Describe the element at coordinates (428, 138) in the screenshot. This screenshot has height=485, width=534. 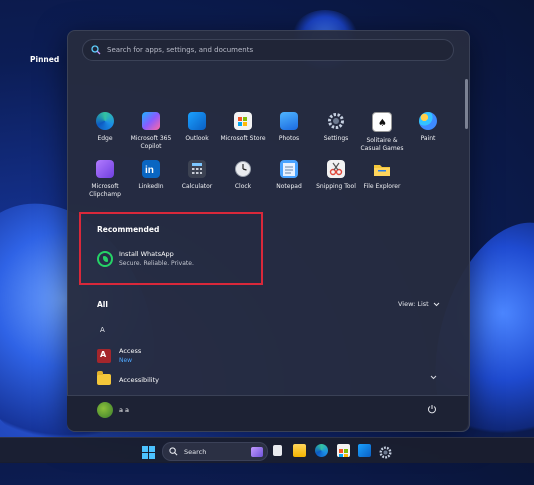
I see `app-label: Paint` at that location.